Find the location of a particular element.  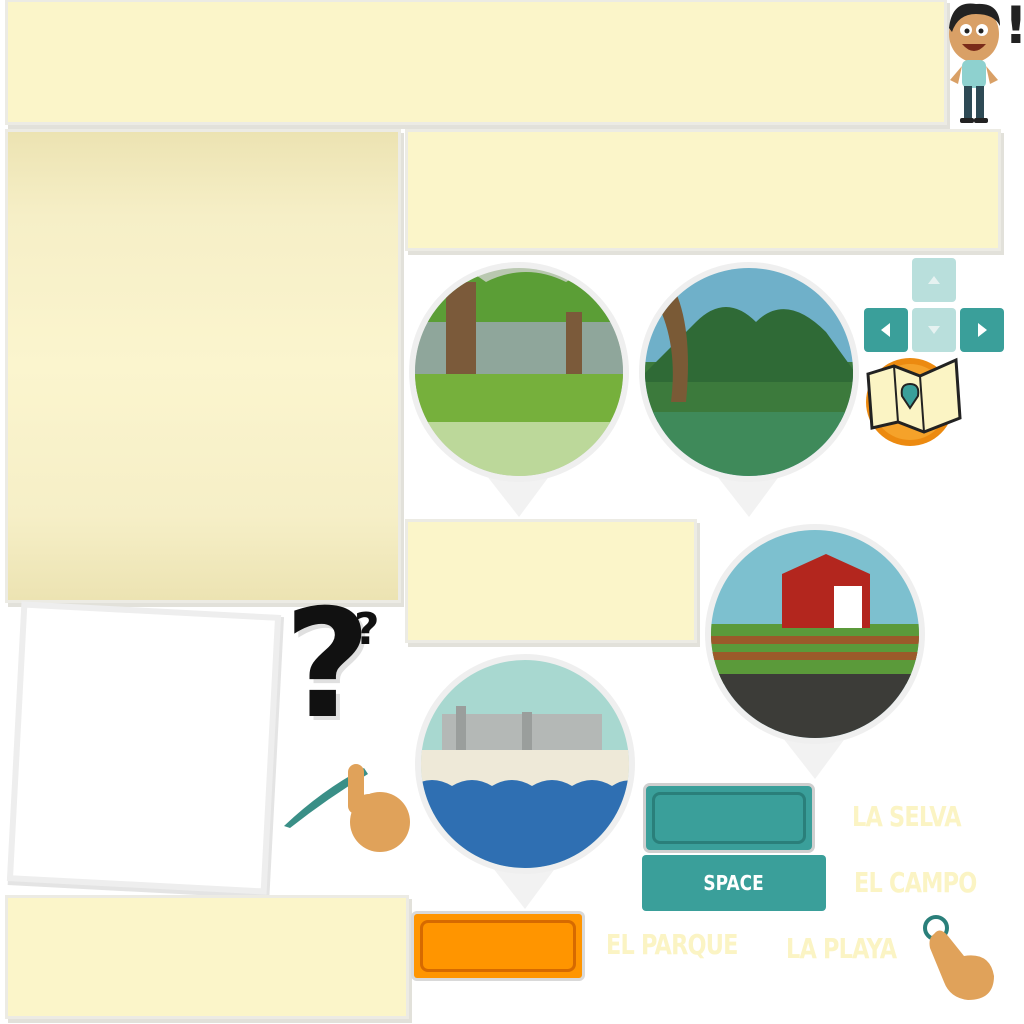

bottom-left-panel is located at coordinates (207, 957).